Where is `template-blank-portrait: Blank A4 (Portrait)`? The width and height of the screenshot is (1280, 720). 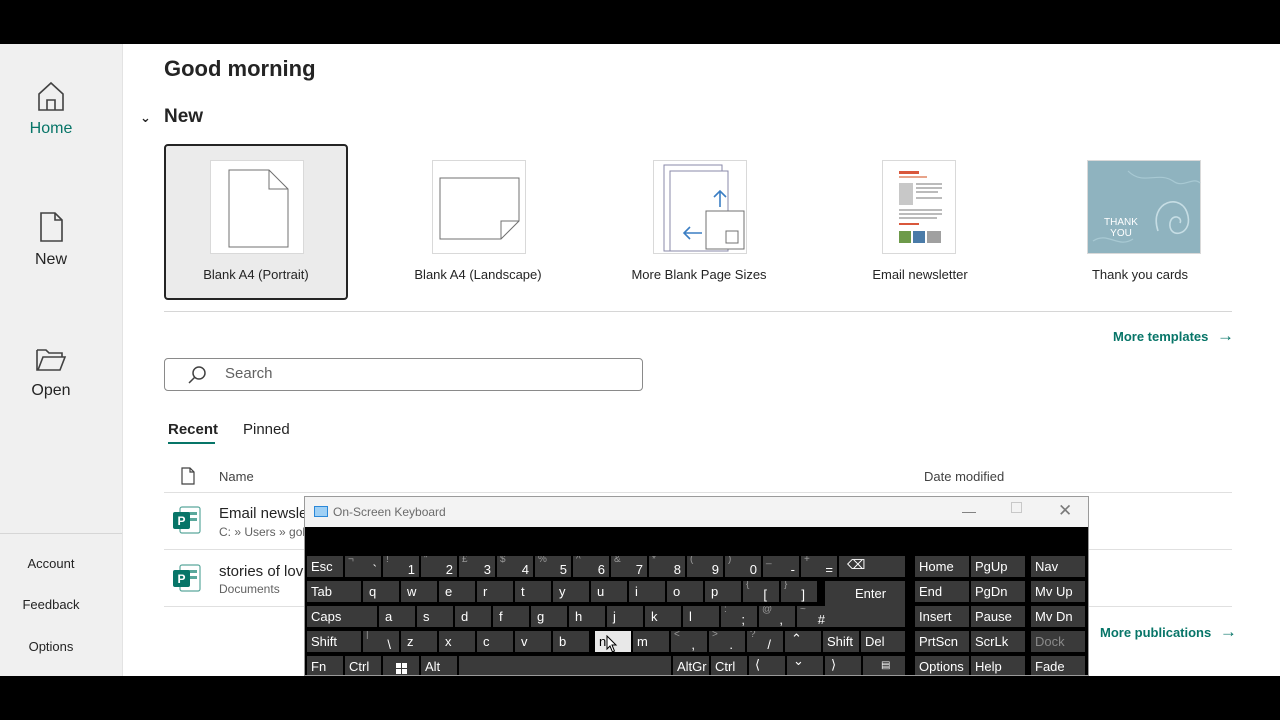 template-blank-portrait: Blank A4 (Portrait) is located at coordinates (256, 222).